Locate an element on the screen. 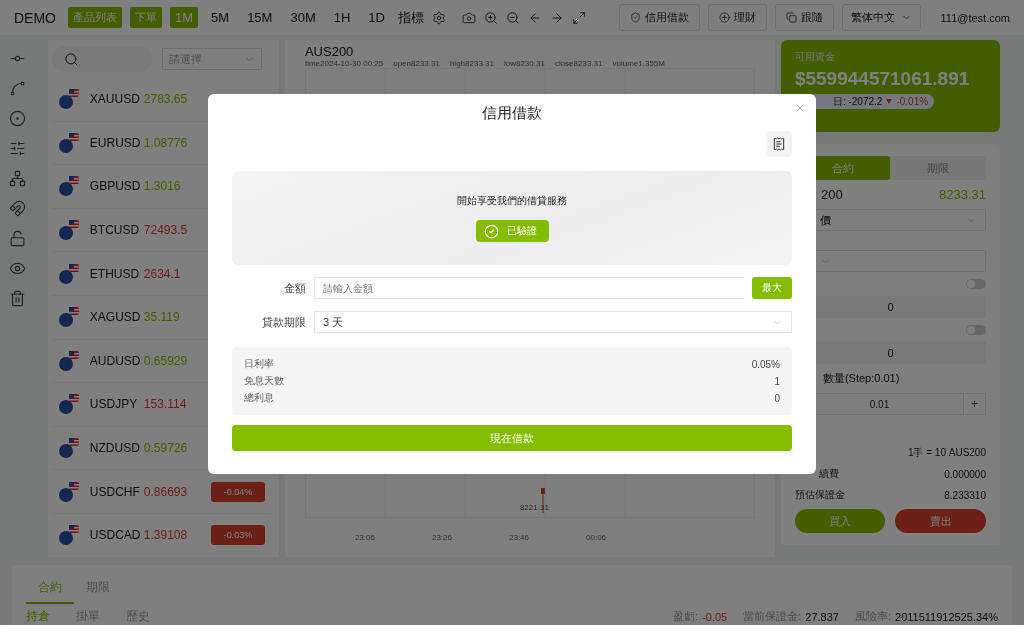 The height and width of the screenshot is (625, 1024). camera-icon is located at coordinates (468, 17).